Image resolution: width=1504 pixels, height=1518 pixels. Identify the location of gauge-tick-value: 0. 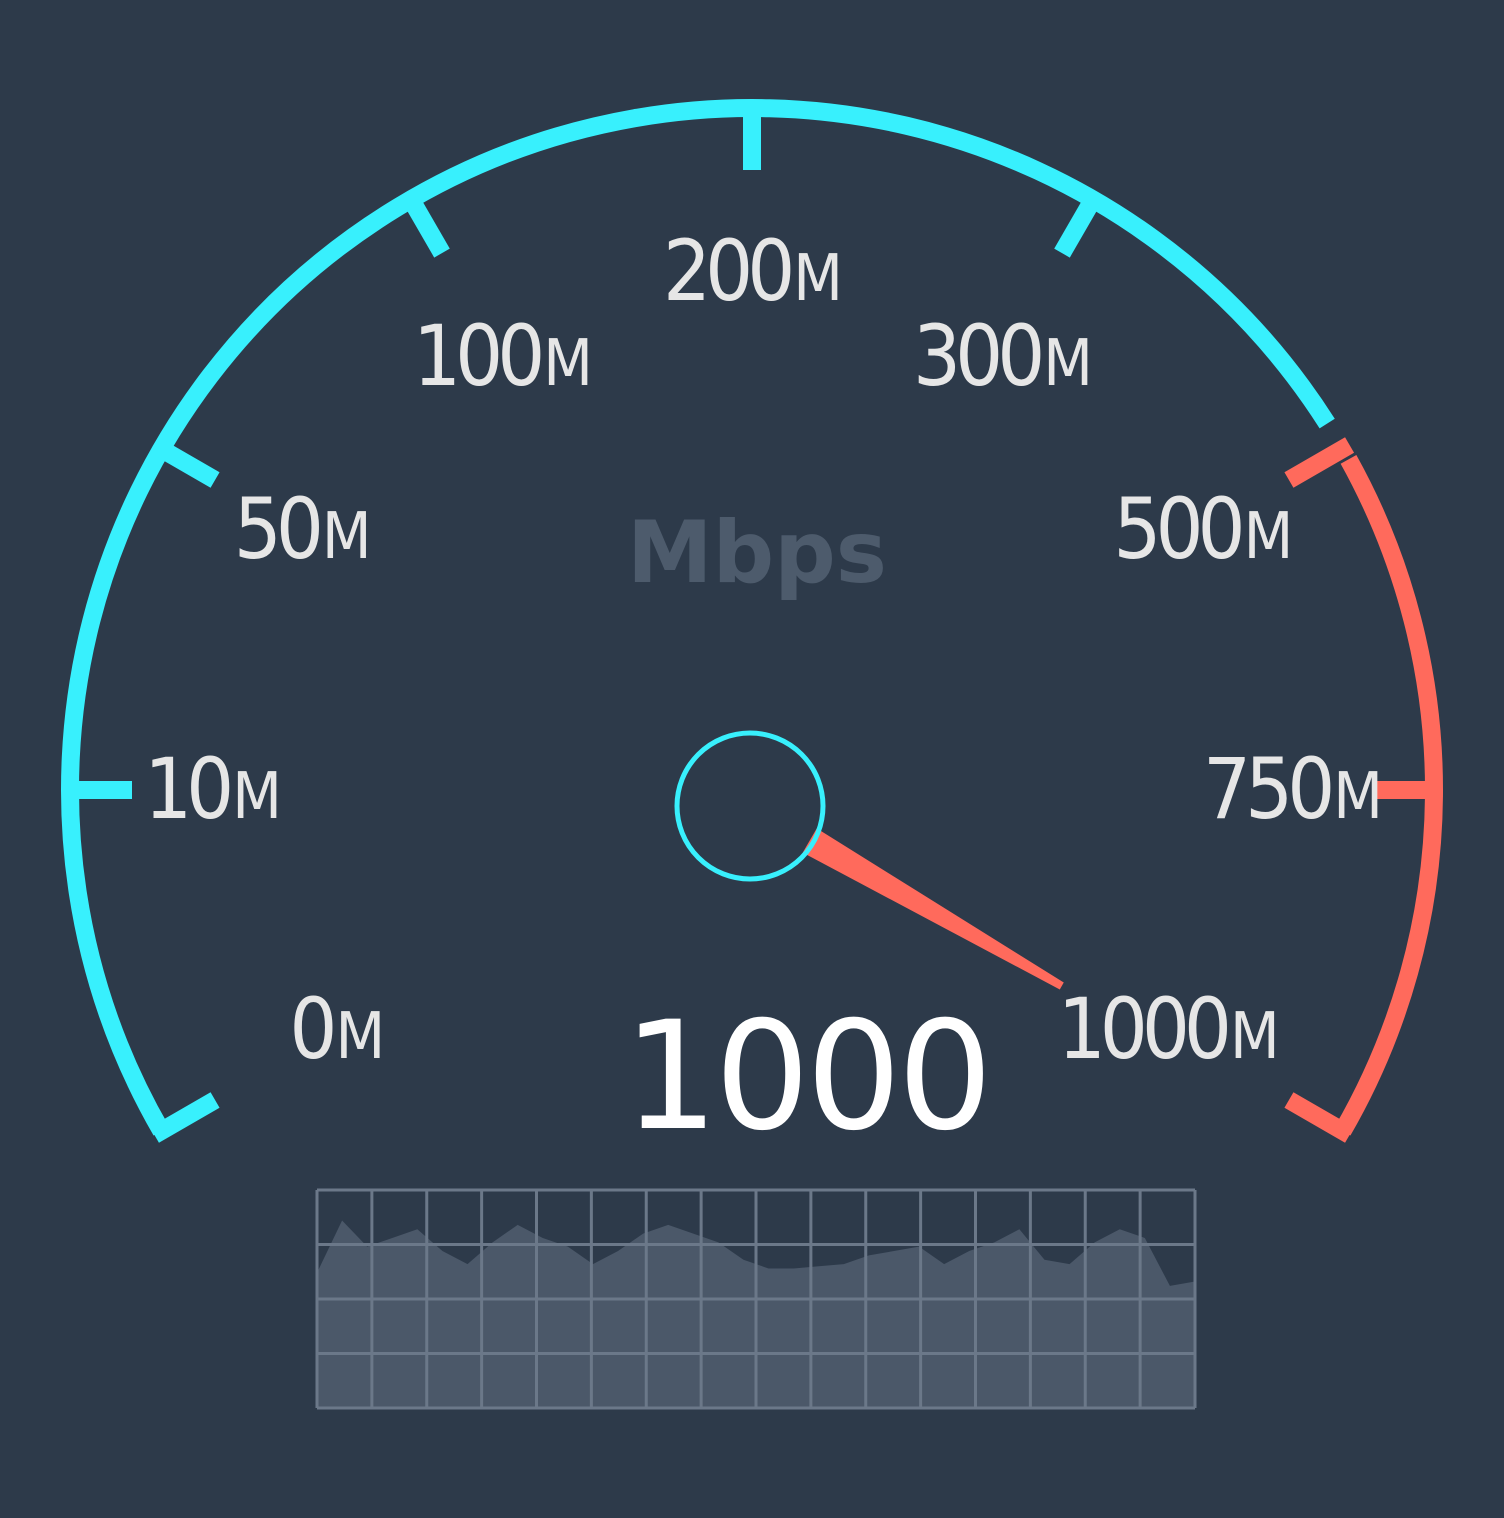
(311, 1029).